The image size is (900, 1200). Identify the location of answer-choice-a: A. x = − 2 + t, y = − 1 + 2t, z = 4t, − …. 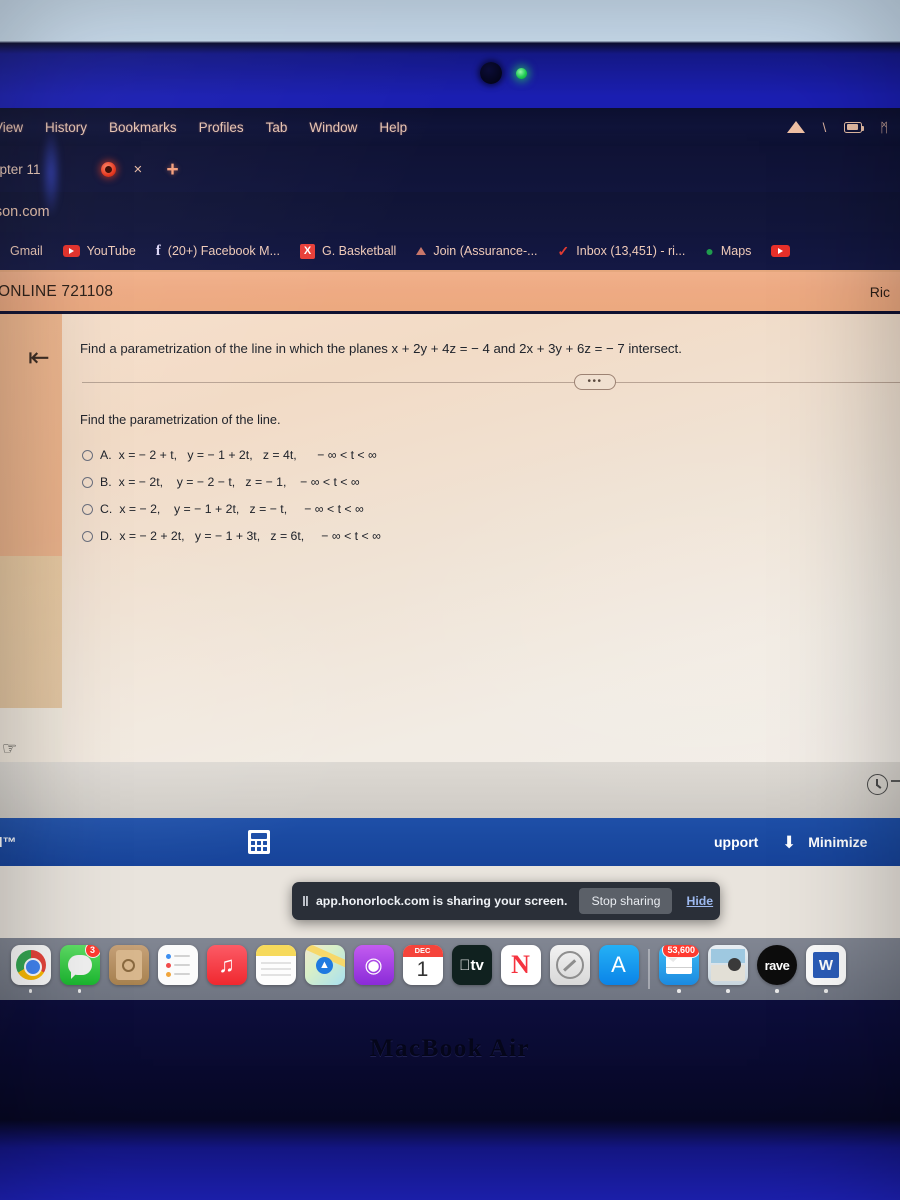
(231, 455).